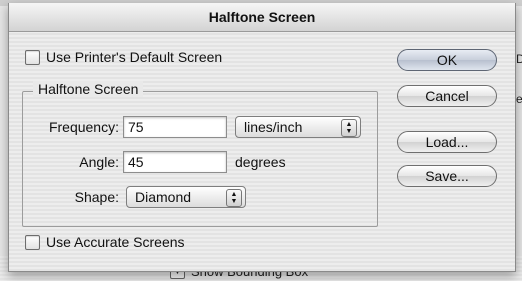  I want to click on frequency-unit-select: lines/inch ▲ ▼, so click(298, 127).